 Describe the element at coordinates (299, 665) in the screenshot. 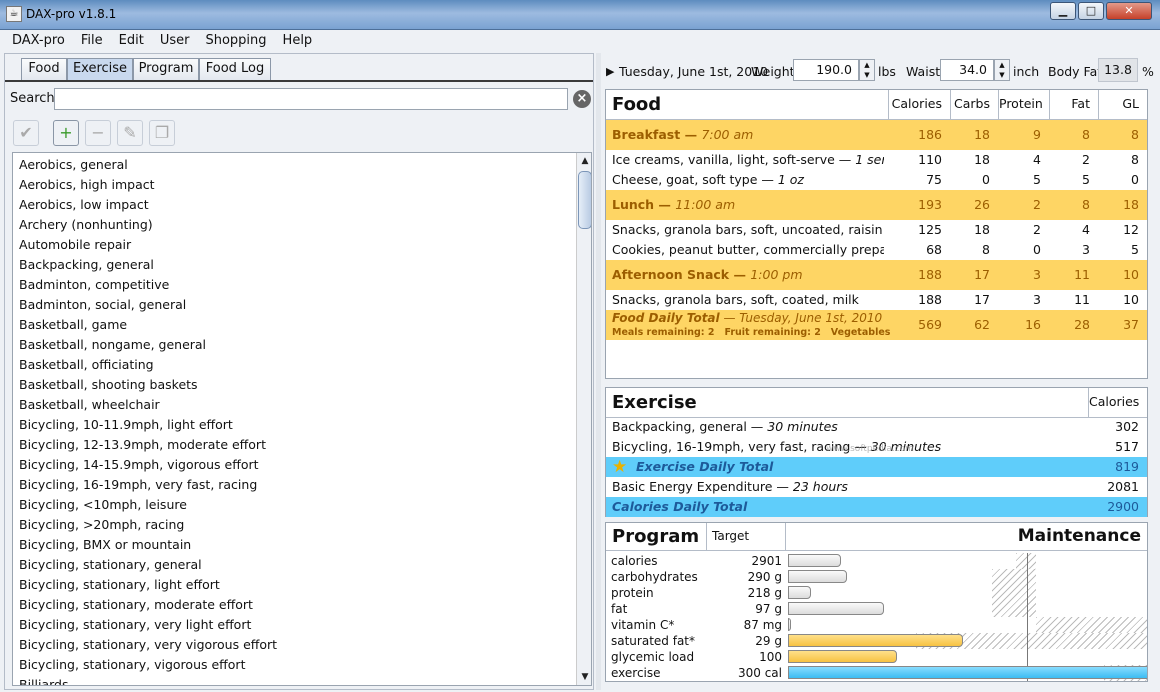

I see `exercise-list-item: Bicycling, stationary, vigorous effort` at that location.